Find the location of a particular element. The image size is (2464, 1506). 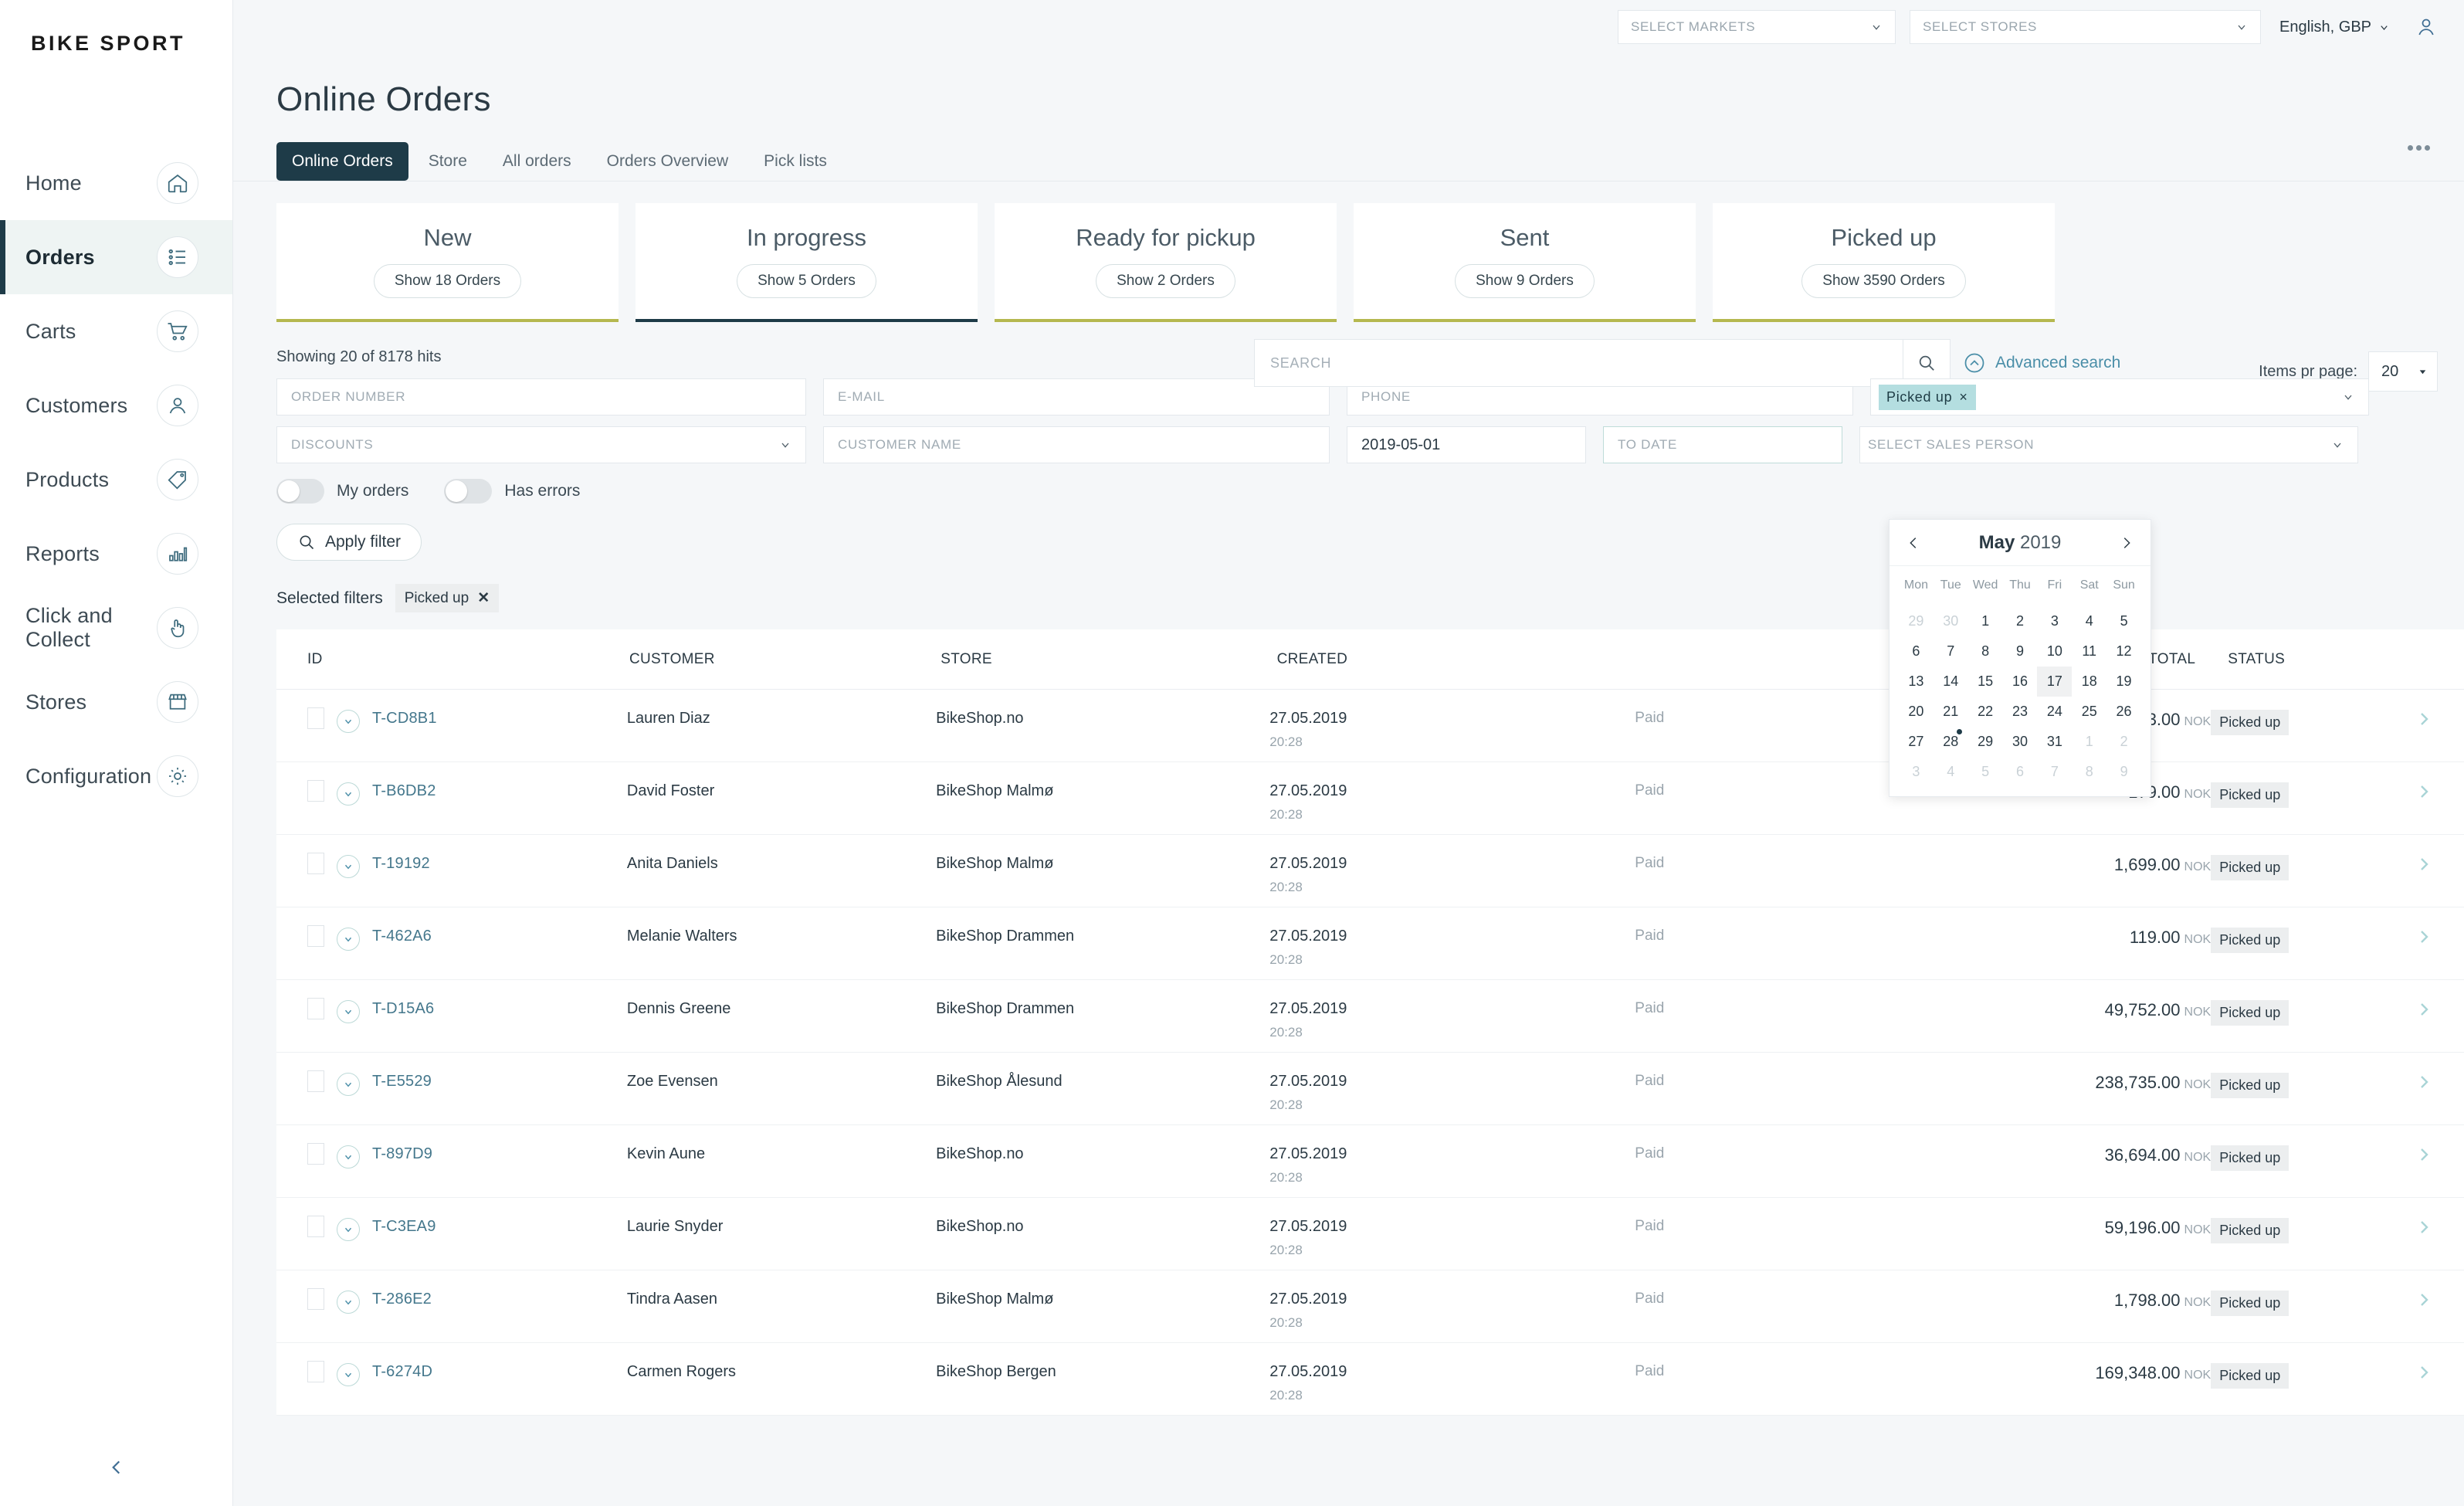

date-picker-day: 16 is located at coordinates (2020, 682).